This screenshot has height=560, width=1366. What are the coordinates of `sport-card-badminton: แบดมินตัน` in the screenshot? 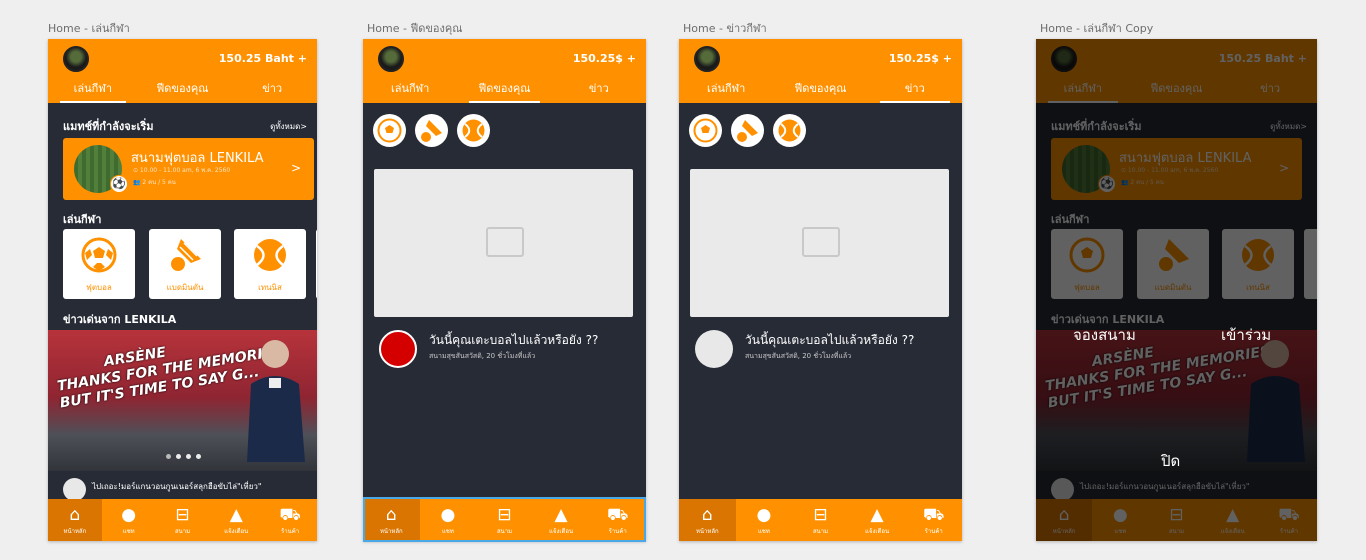 It's located at (185, 264).